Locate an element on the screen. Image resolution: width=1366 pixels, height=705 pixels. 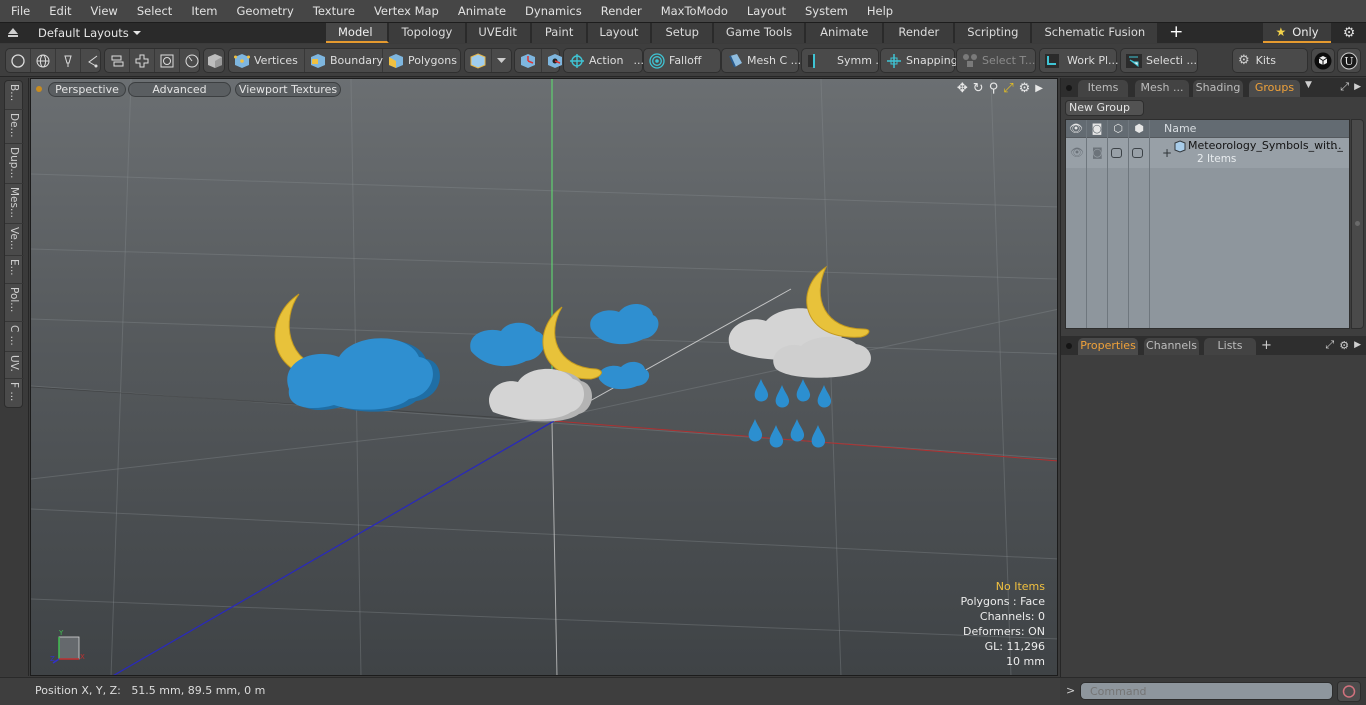
cross-button is located at coordinates (142, 60).